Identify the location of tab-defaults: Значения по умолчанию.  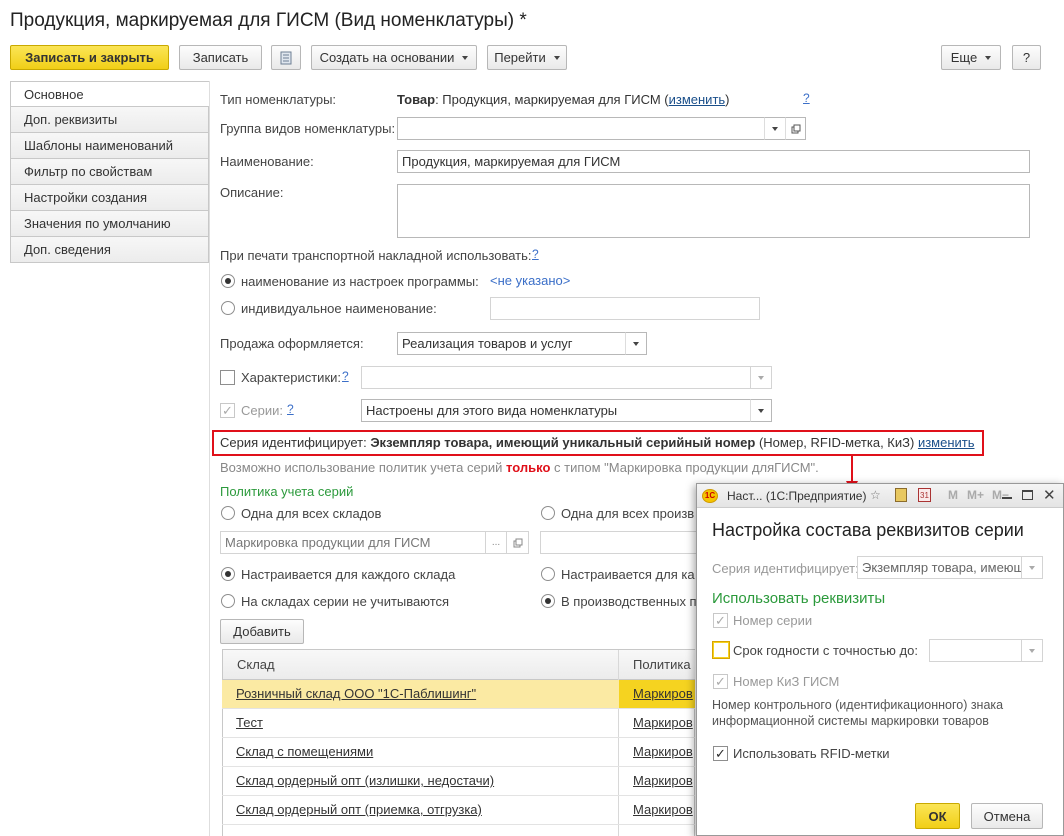
(109, 224).